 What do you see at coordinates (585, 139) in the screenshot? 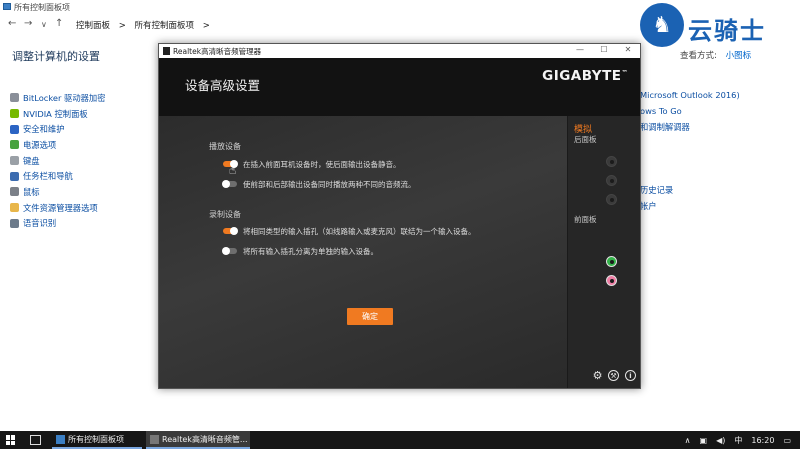
I see `rear-panel-label: 后面板` at bounding box center [585, 139].